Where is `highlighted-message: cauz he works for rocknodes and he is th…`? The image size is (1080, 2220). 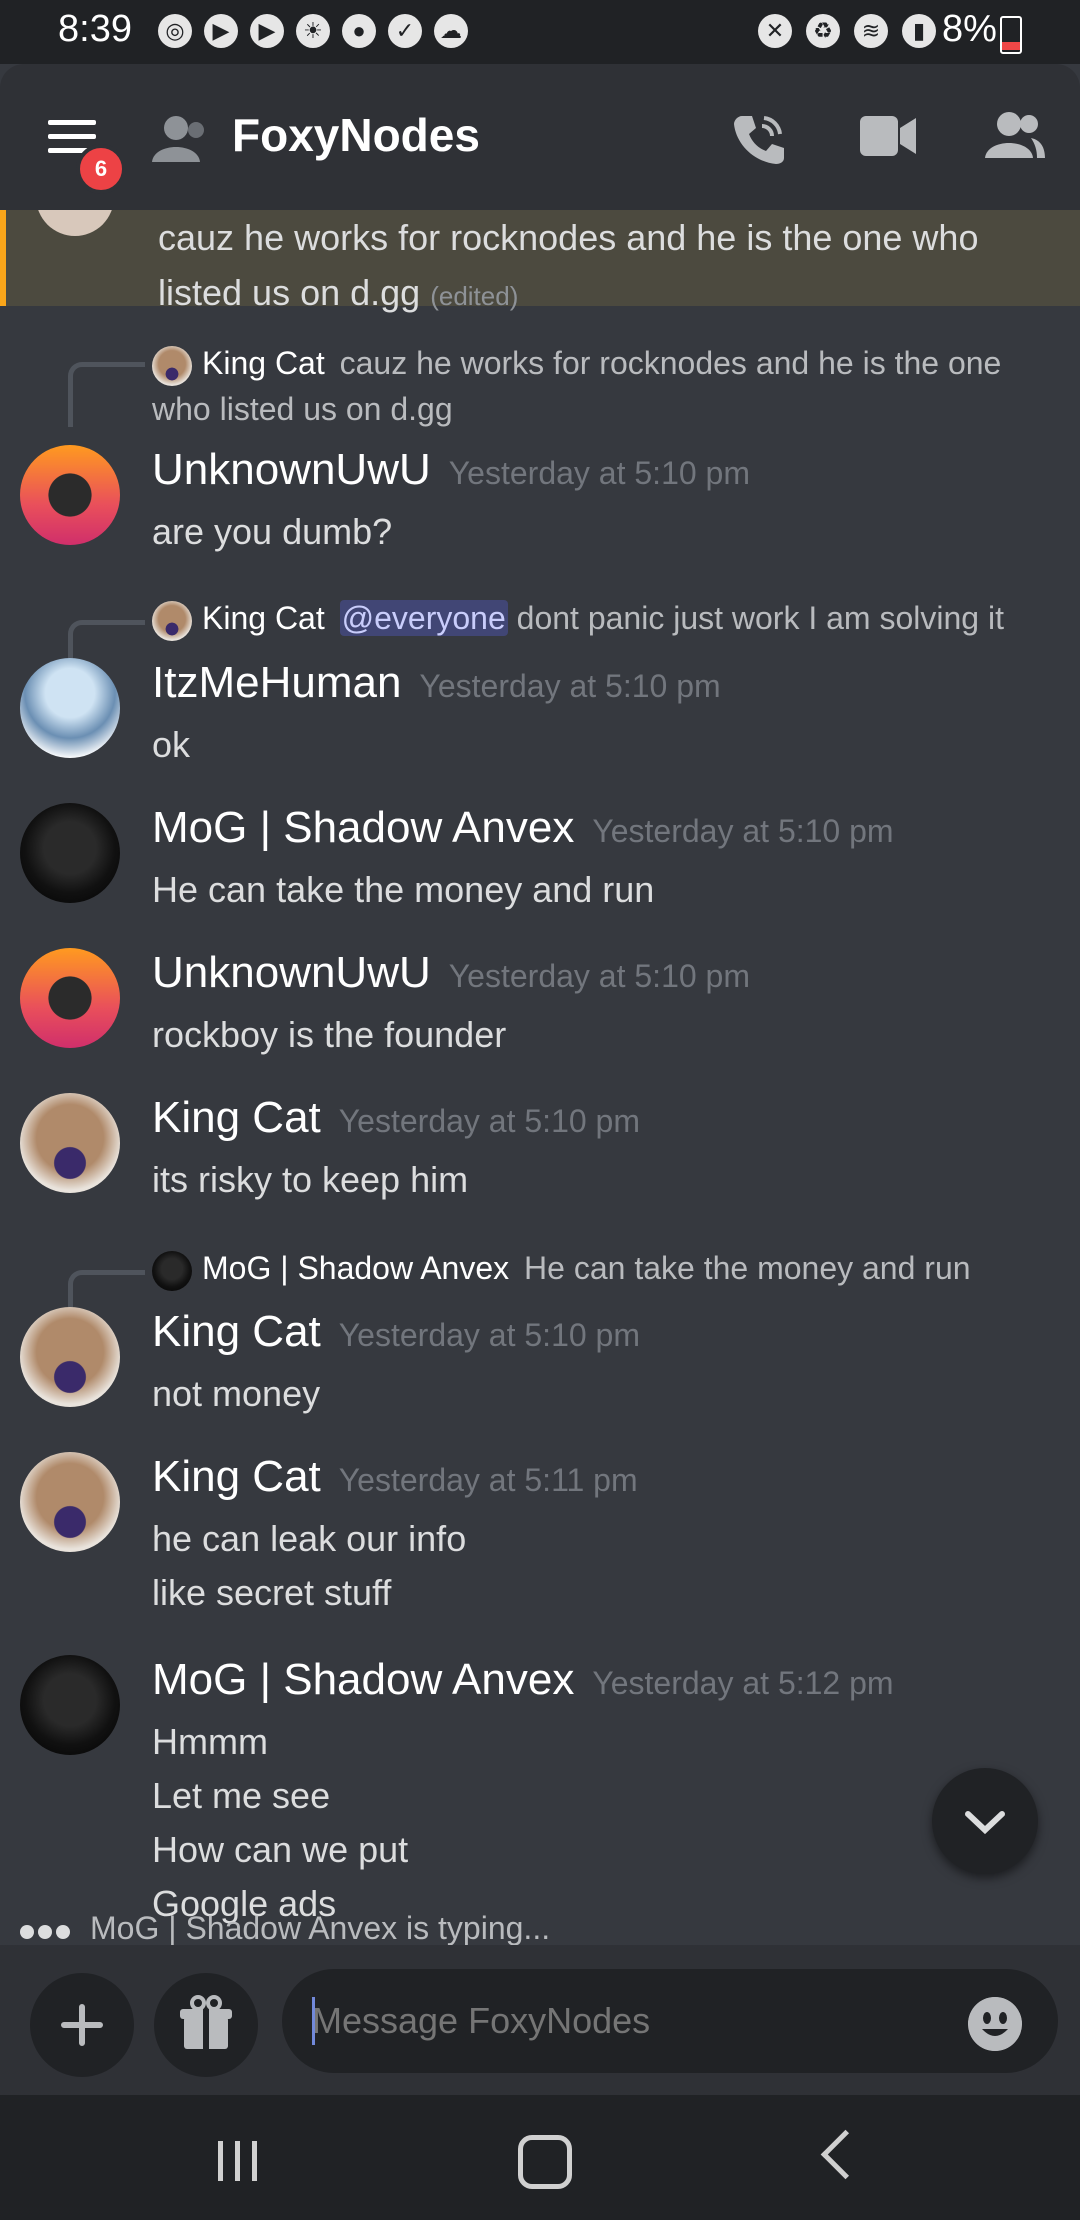
highlighted-message: cauz he works for rocknodes and he is th… is located at coordinates (540, 261).